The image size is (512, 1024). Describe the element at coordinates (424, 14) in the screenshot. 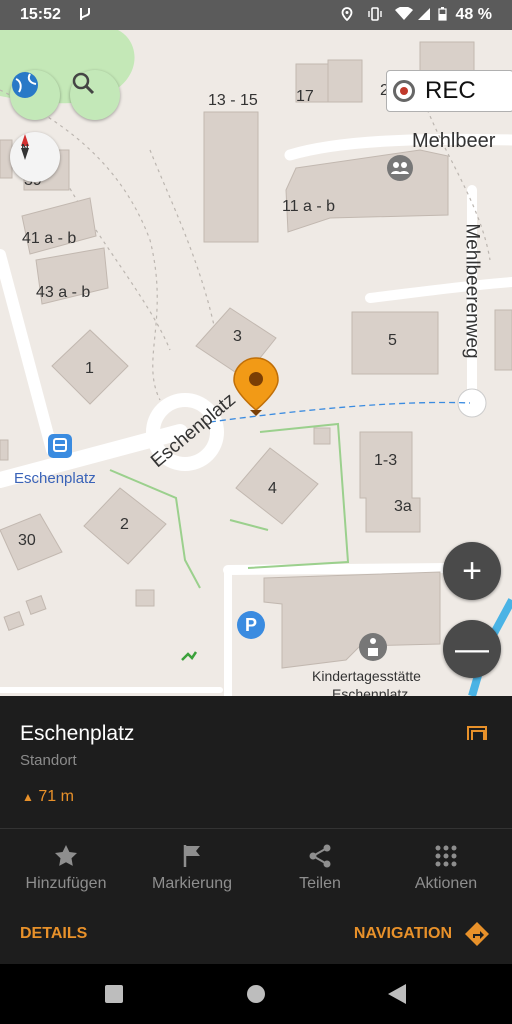

I see `signal-icon` at that location.